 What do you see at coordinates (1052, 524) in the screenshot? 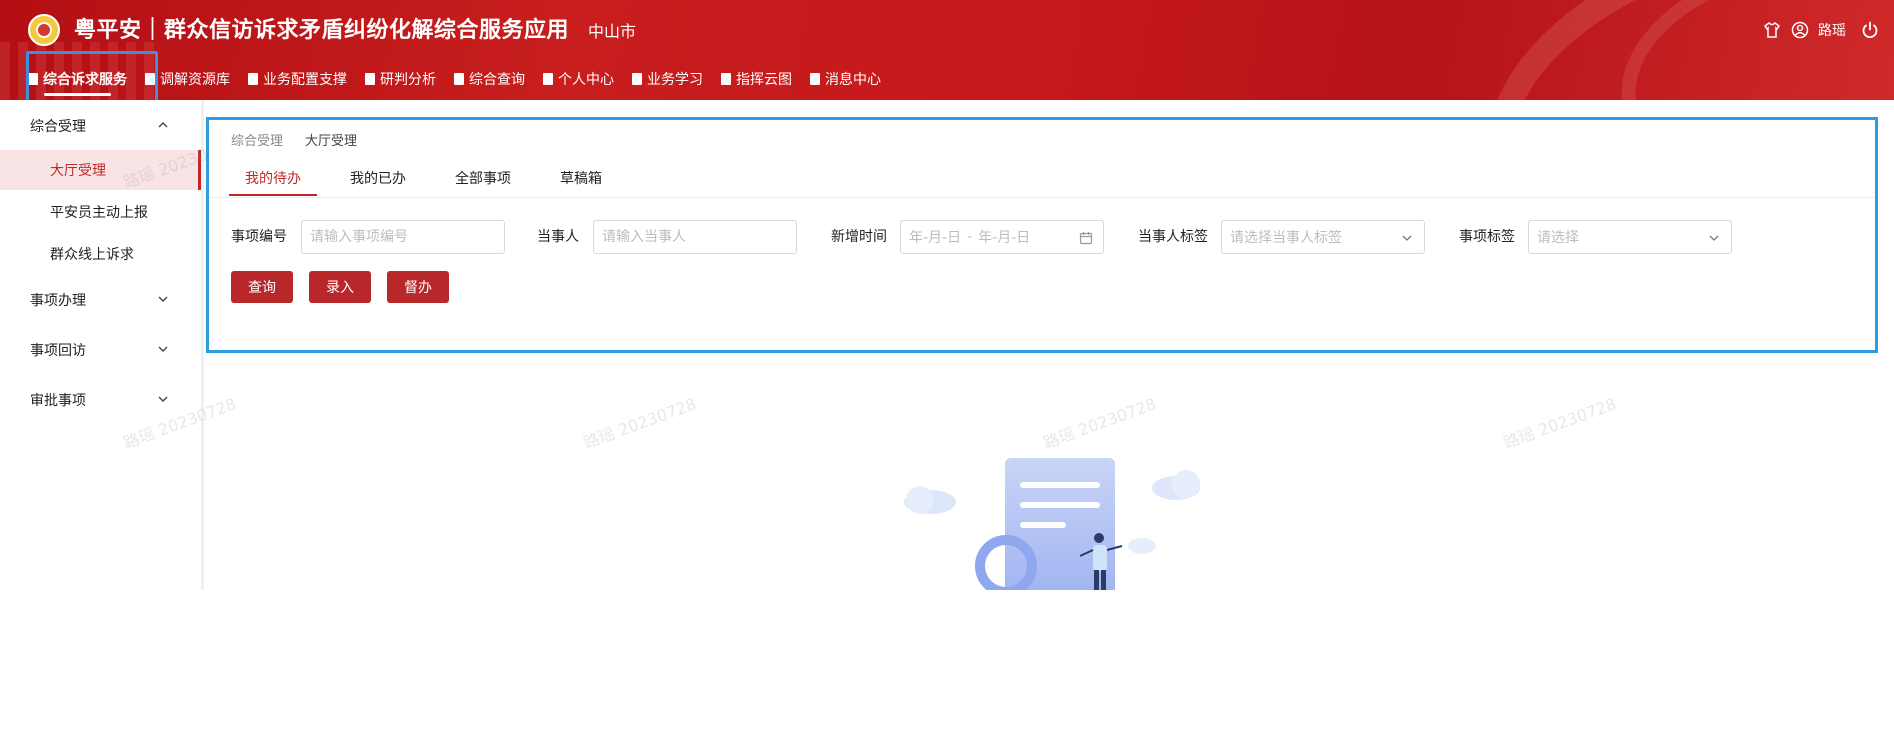
I see `empty-state-illustration` at bounding box center [1052, 524].